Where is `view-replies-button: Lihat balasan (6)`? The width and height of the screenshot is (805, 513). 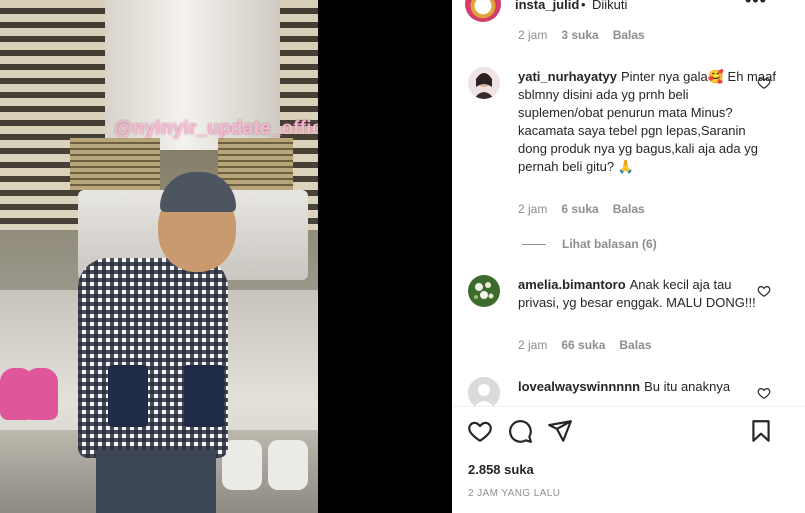 view-replies-button: Lihat balasan (6) is located at coordinates (589, 244).